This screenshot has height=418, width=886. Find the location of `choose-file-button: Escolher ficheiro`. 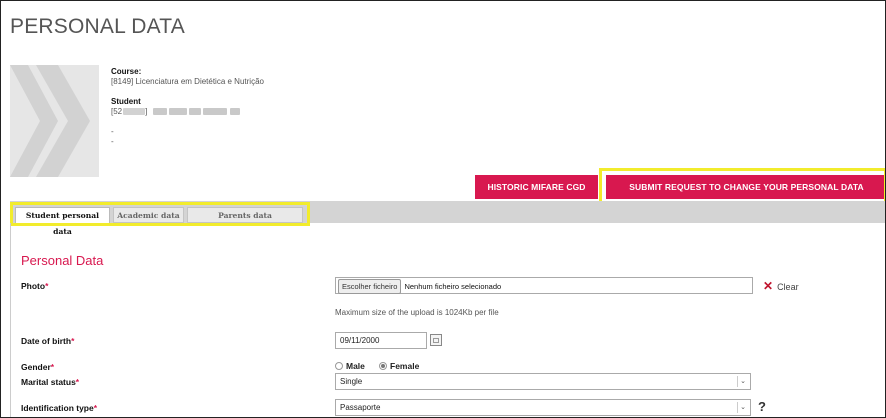

choose-file-button: Escolher ficheiro is located at coordinates (370, 286).